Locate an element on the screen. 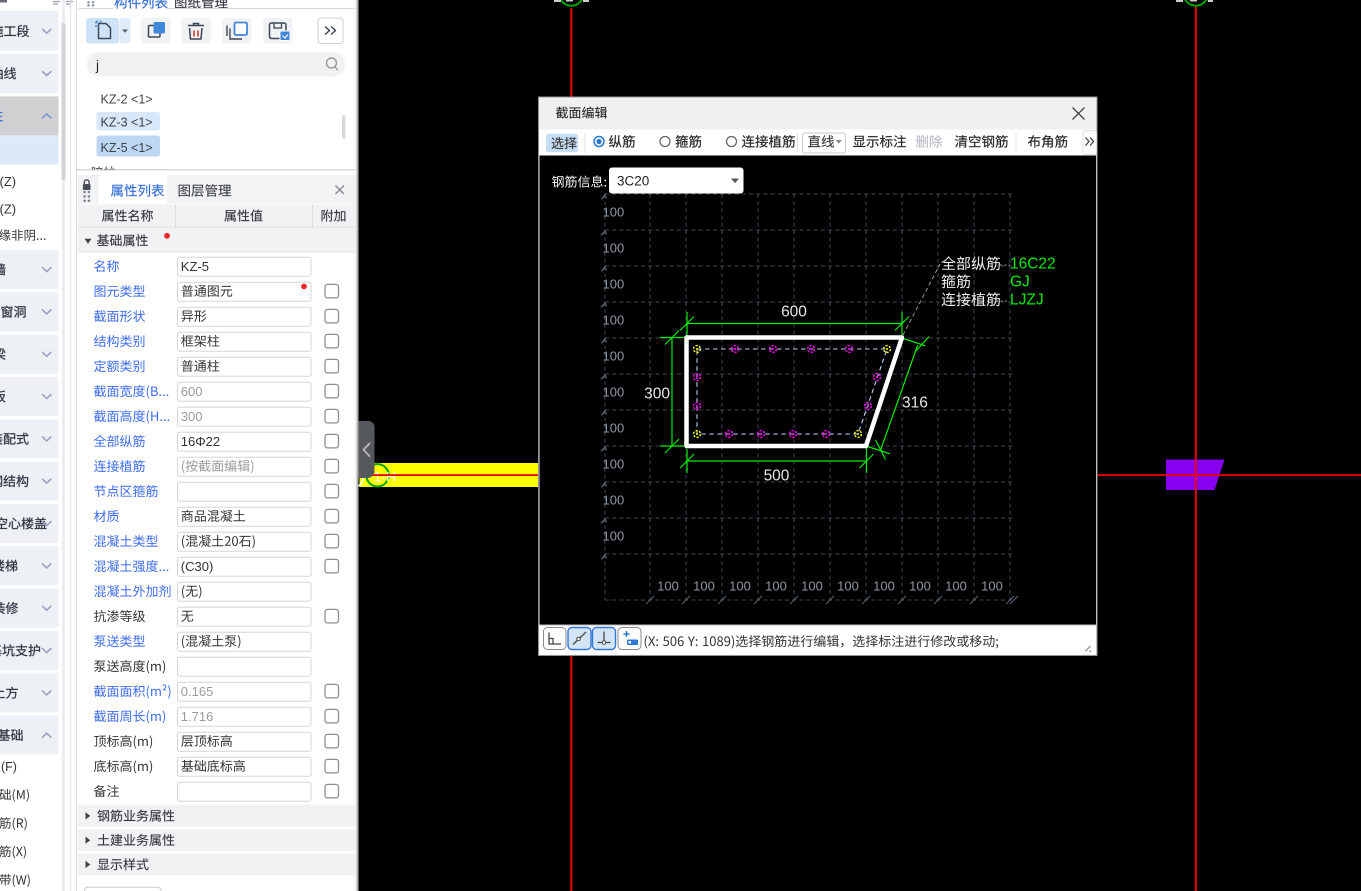 This screenshot has height=891, width=1361. svg-text: KZ-3 <1> is located at coordinates (127, 123).